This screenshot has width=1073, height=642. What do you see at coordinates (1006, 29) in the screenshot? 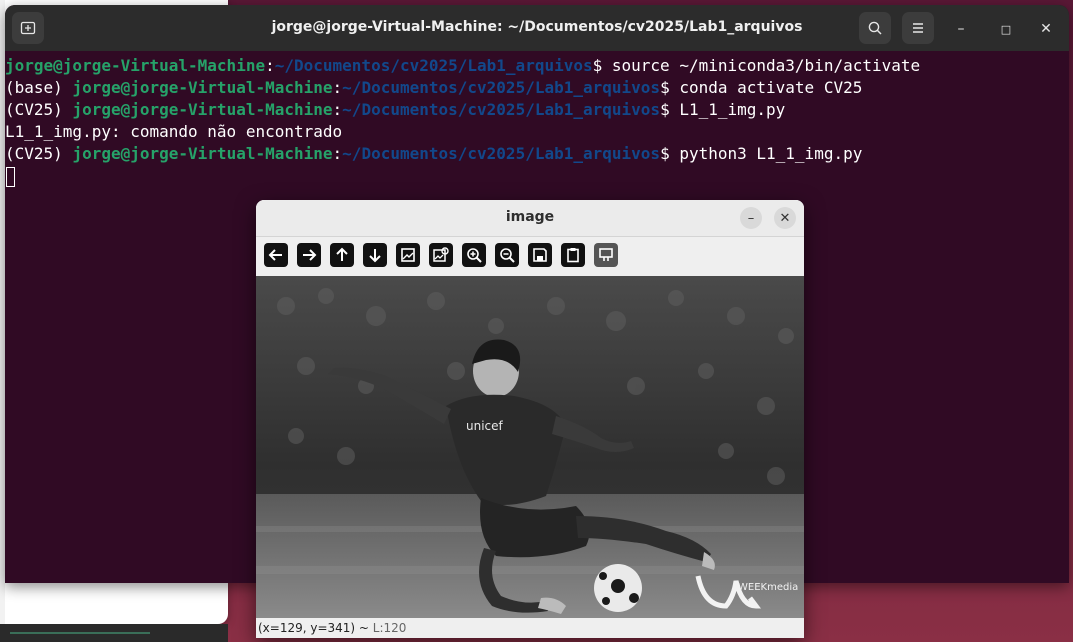
I see `maximize-button: □` at bounding box center [1006, 29].